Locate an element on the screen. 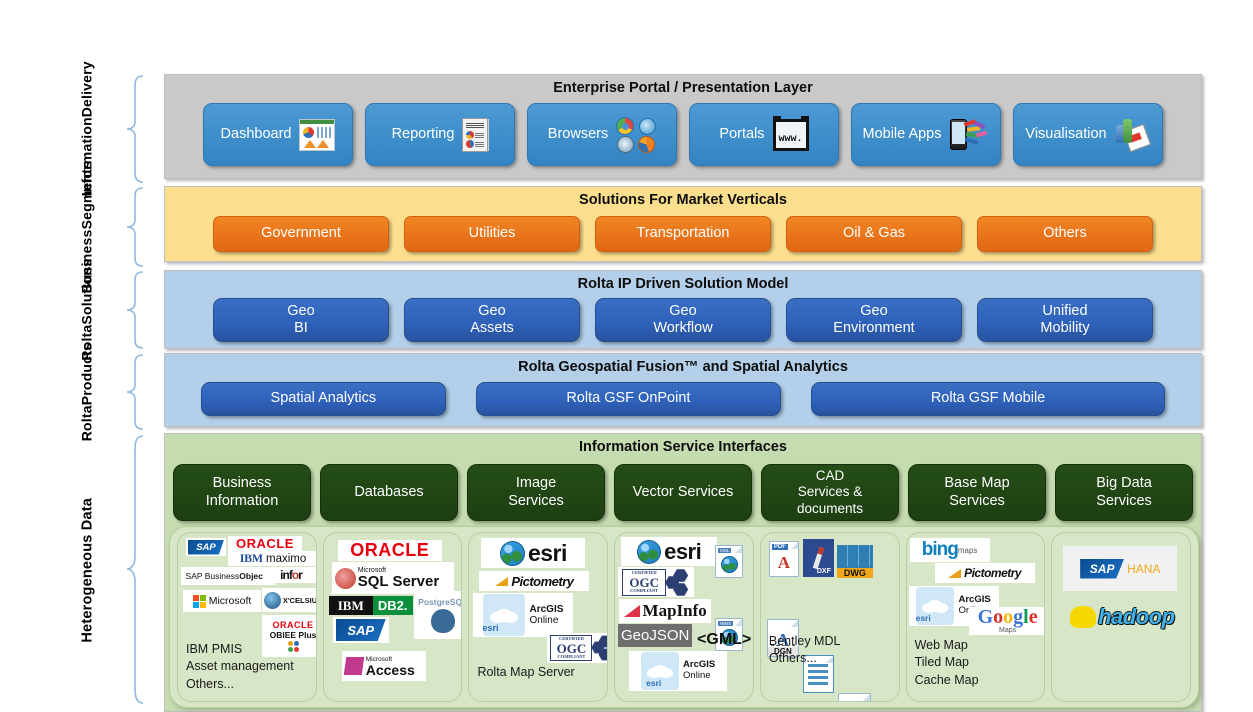  big-data-services-panel: SAP HANA hadoop is located at coordinates (1121, 617).